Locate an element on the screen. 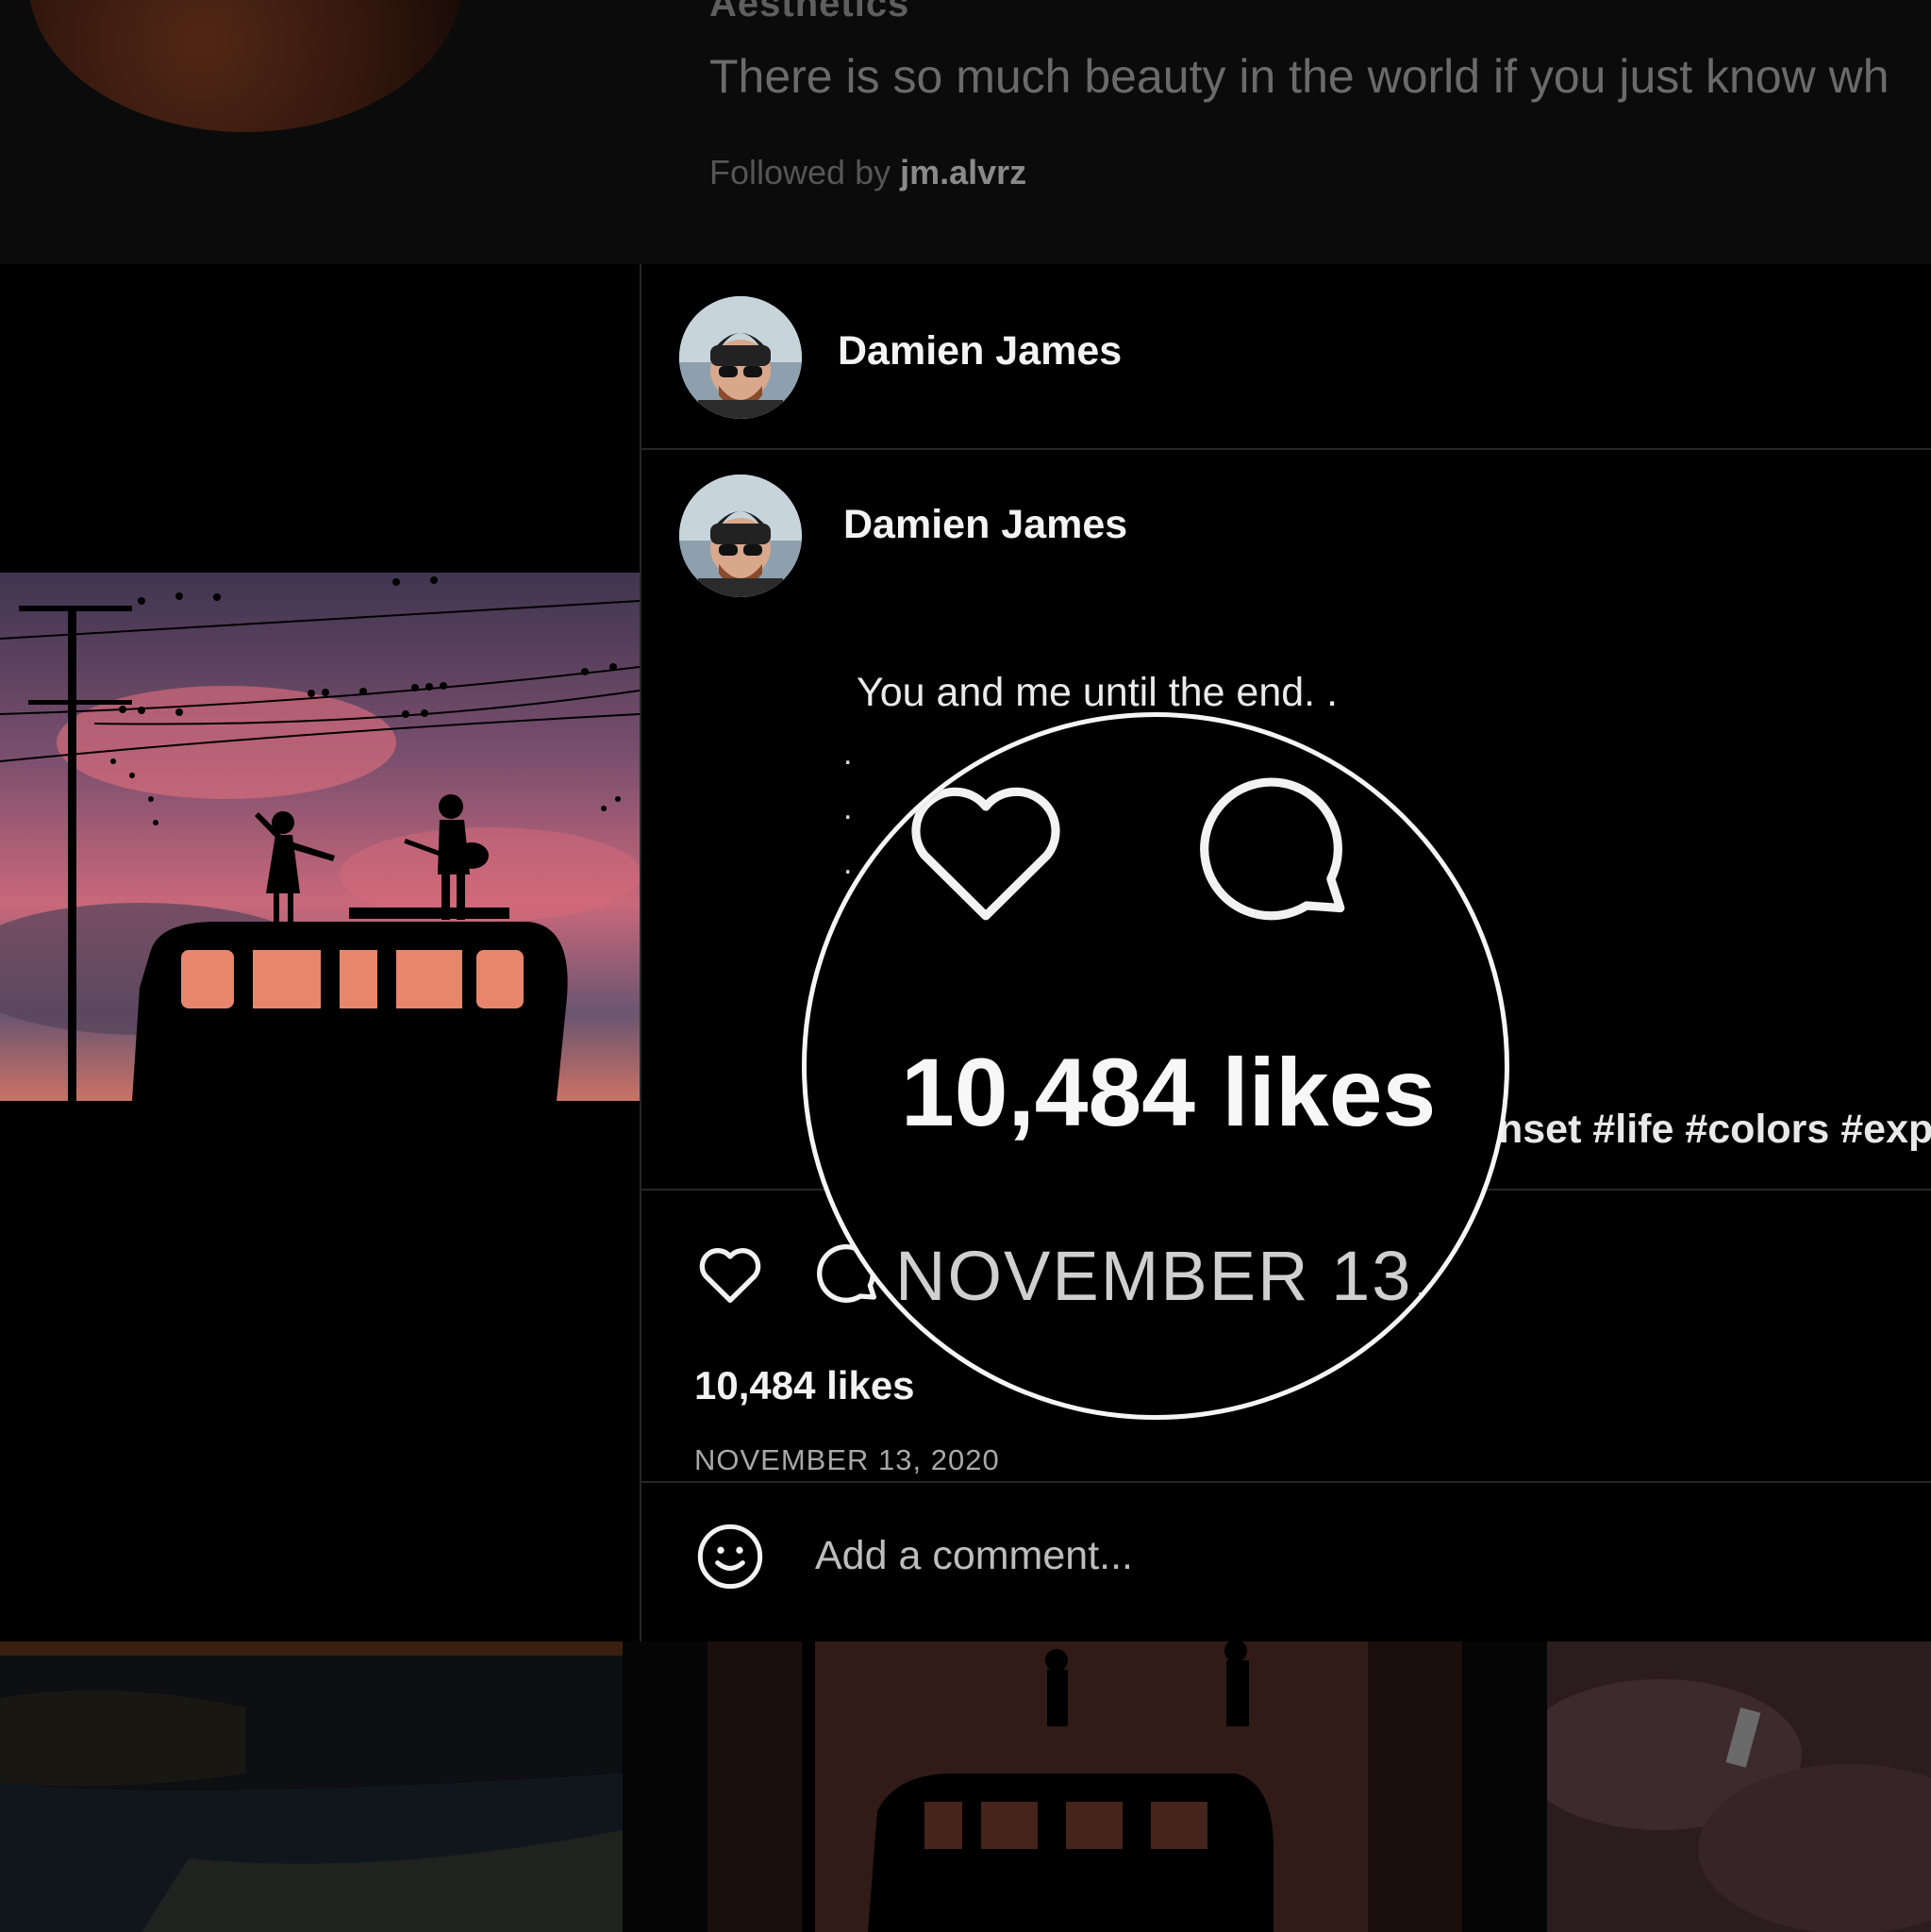 The image size is (1931, 1932). author-avatar-image is located at coordinates (740, 358).